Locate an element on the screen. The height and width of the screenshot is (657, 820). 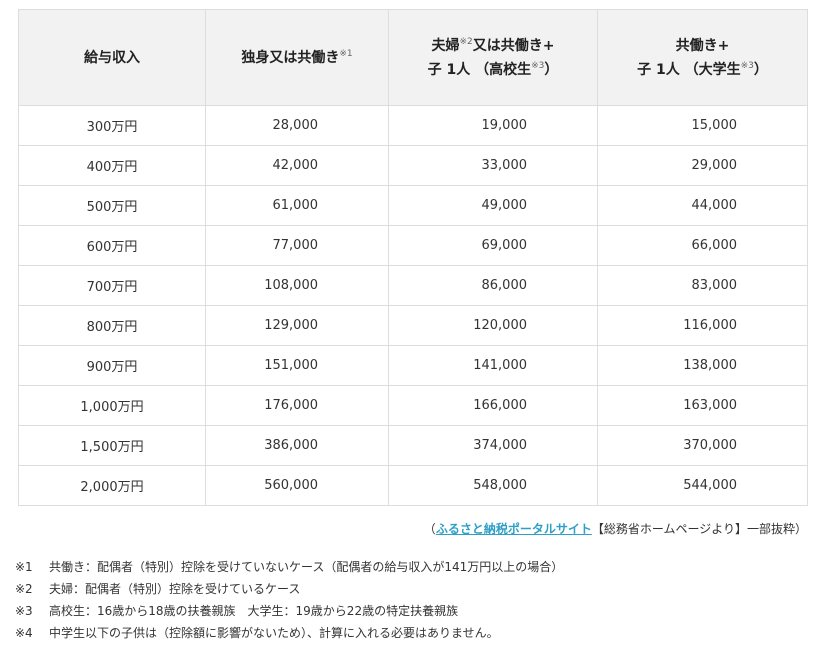
header-line-1: 夫婦※2又は共働き+ is located at coordinates (493, 46).